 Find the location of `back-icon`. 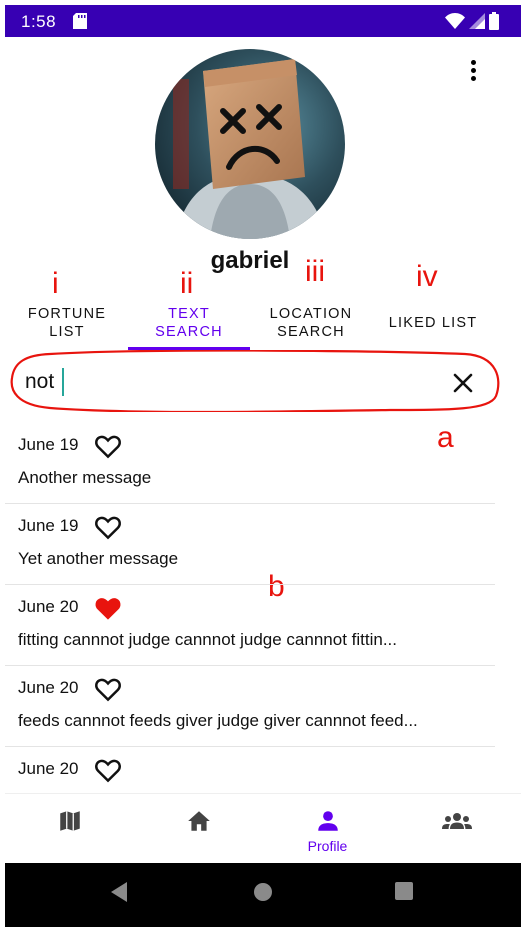

back-icon is located at coordinates (119, 892).